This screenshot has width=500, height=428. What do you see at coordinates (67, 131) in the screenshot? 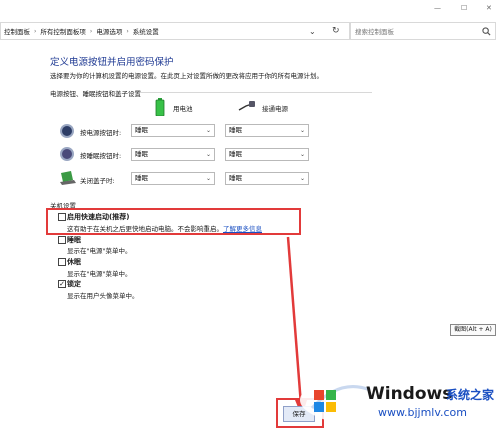
I see `power-icon` at bounding box center [67, 131].